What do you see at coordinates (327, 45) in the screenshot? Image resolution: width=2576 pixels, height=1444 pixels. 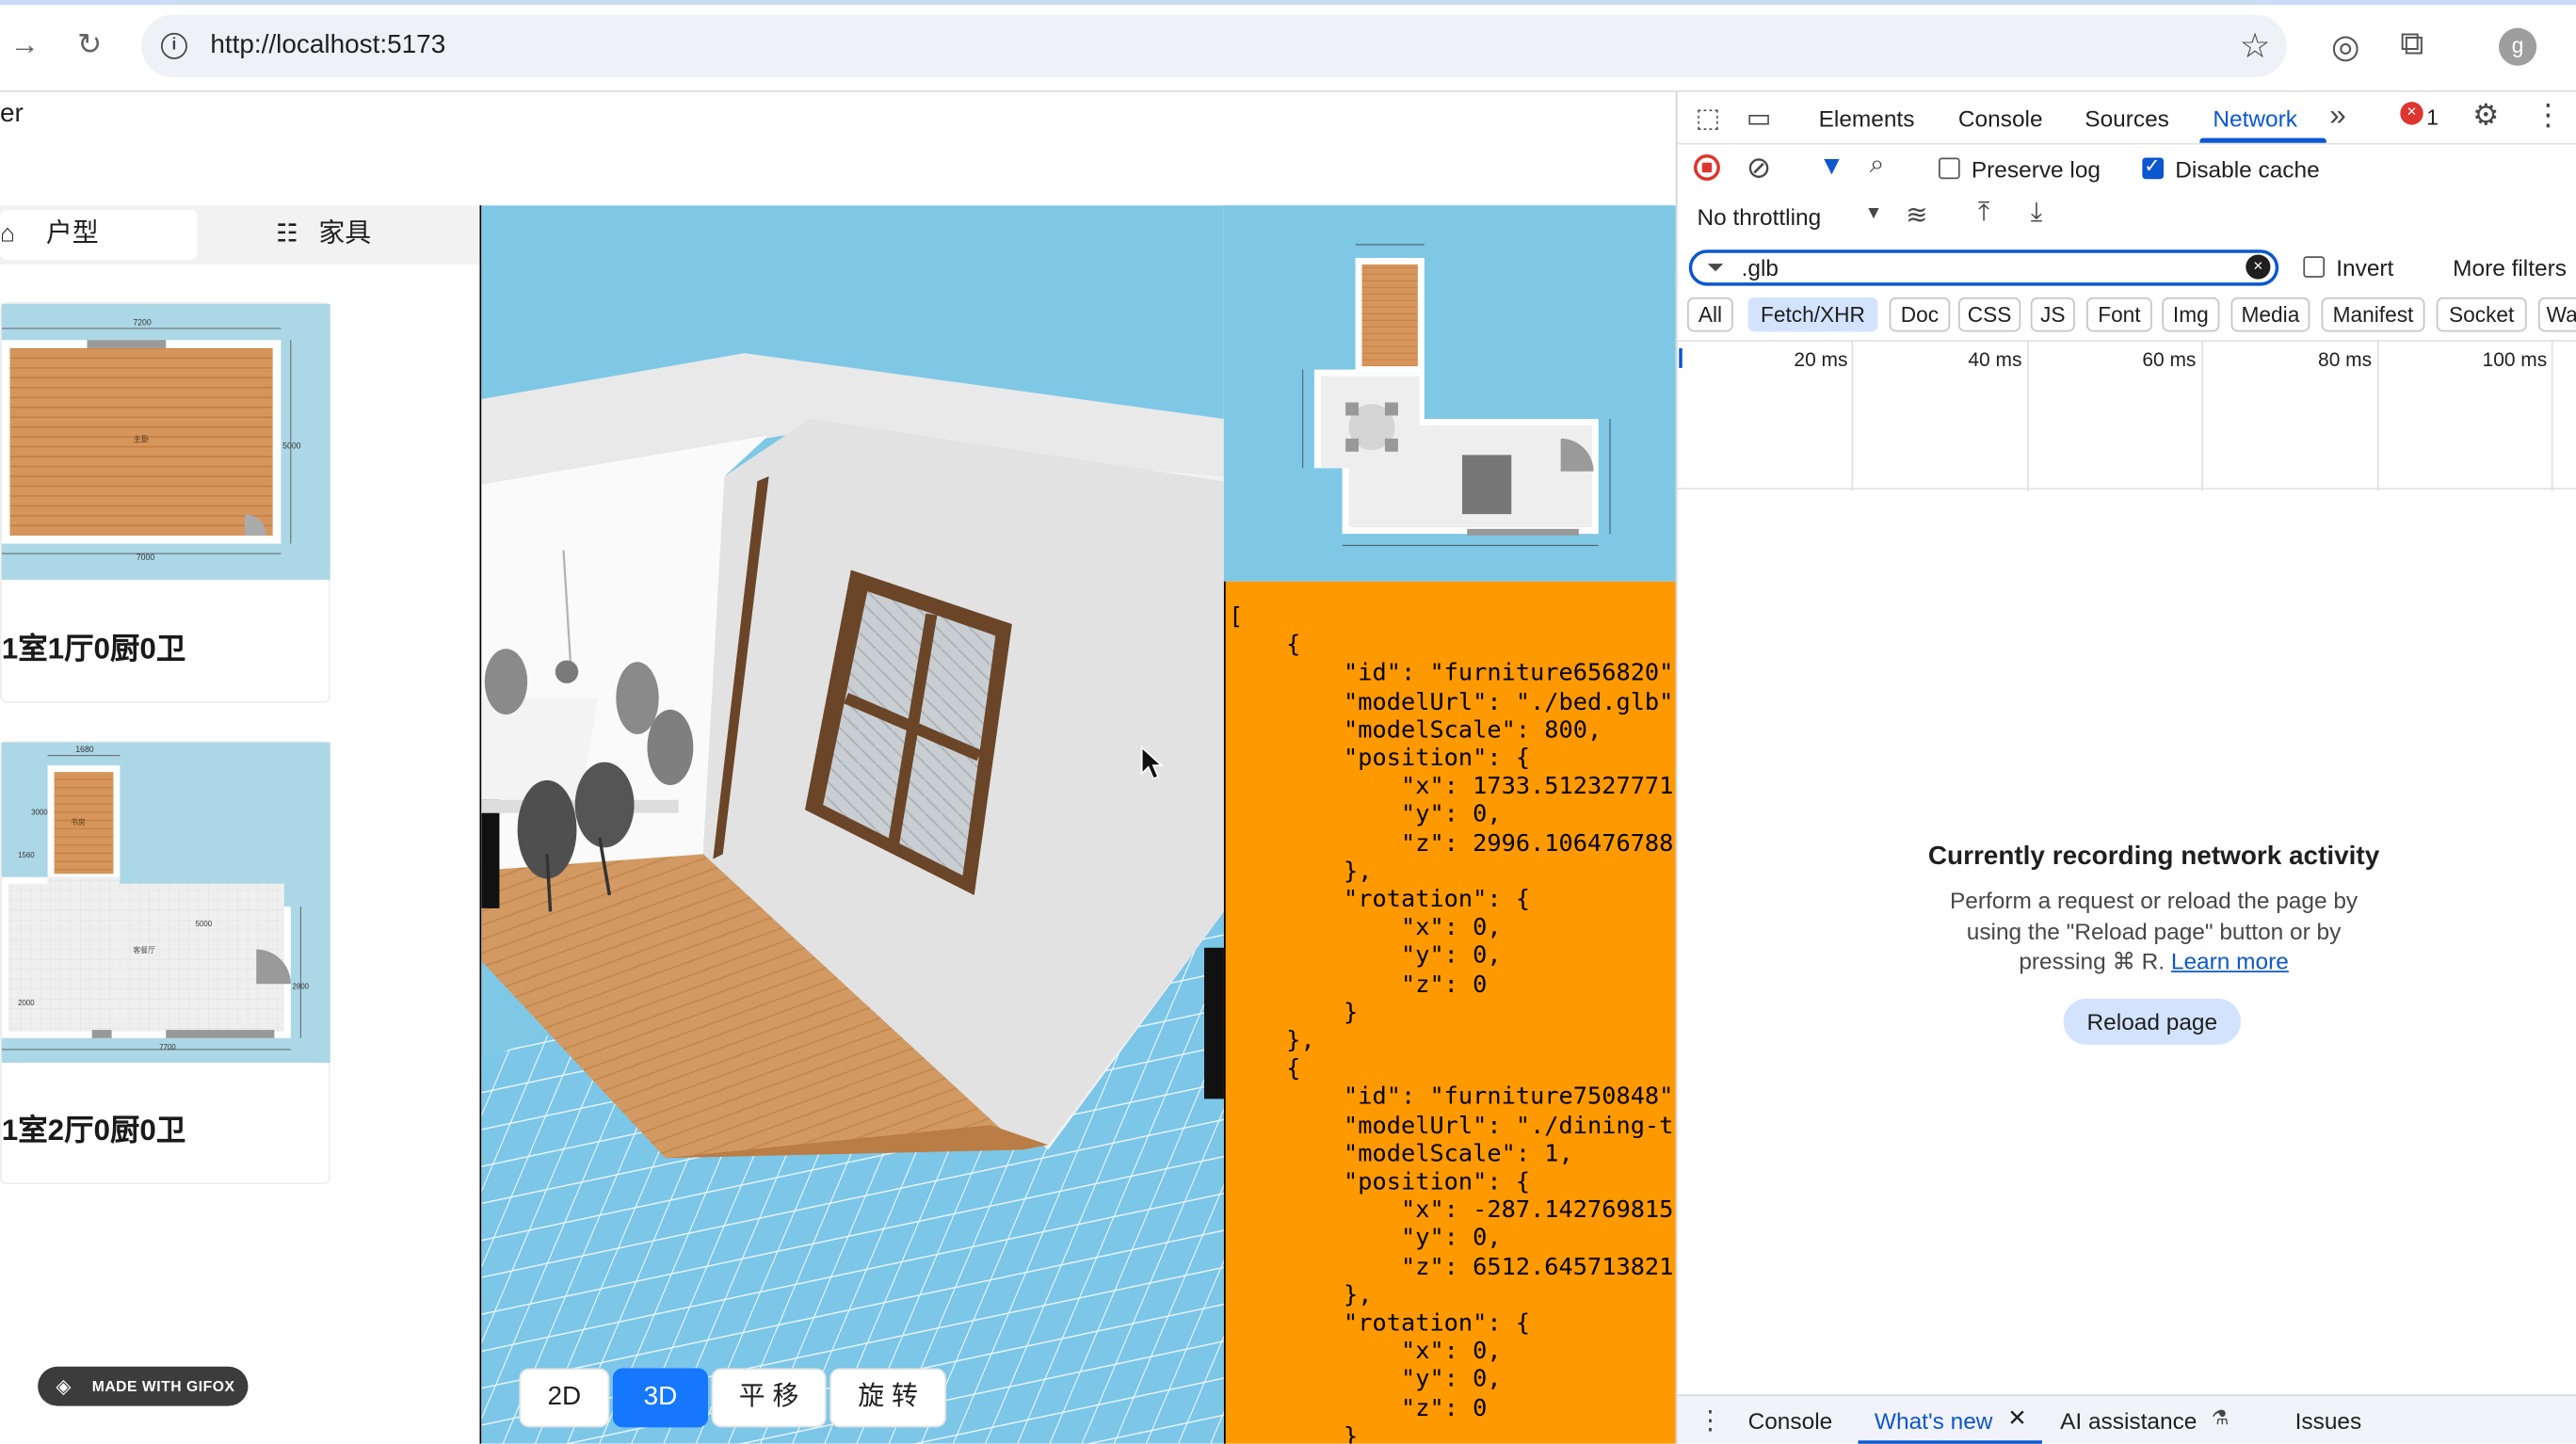 I see `url-text: http://localhost:5173` at bounding box center [327, 45].